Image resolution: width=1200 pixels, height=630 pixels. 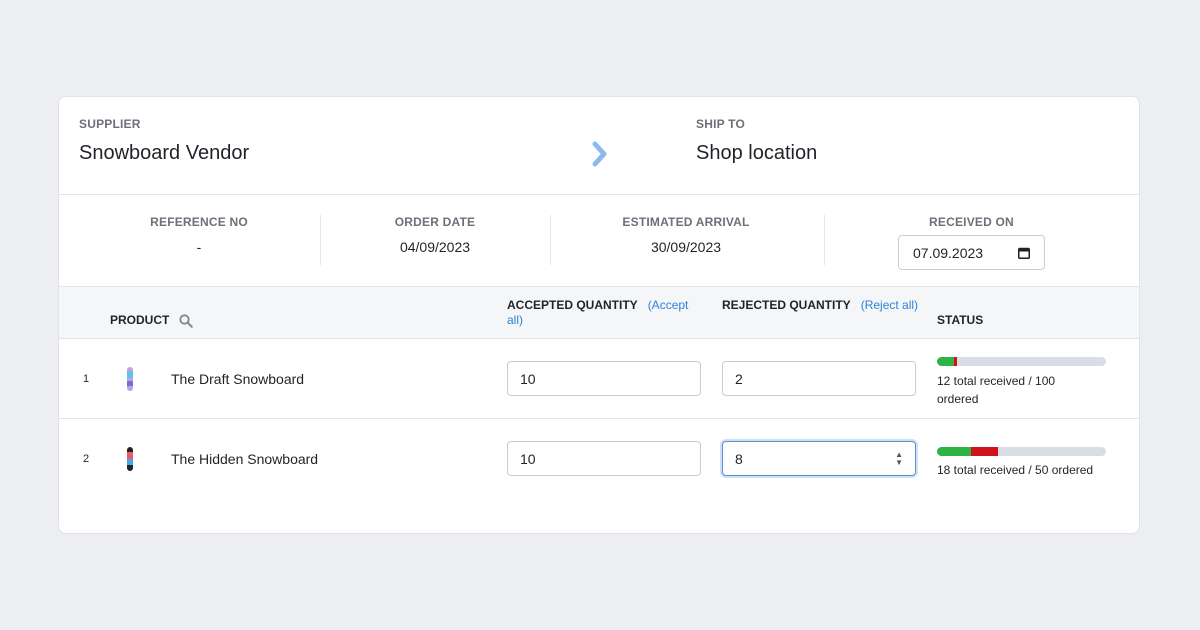 What do you see at coordinates (164, 141) in the screenshot?
I see `supplier-block: SUPPLIER Snowboard Vendor` at bounding box center [164, 141].